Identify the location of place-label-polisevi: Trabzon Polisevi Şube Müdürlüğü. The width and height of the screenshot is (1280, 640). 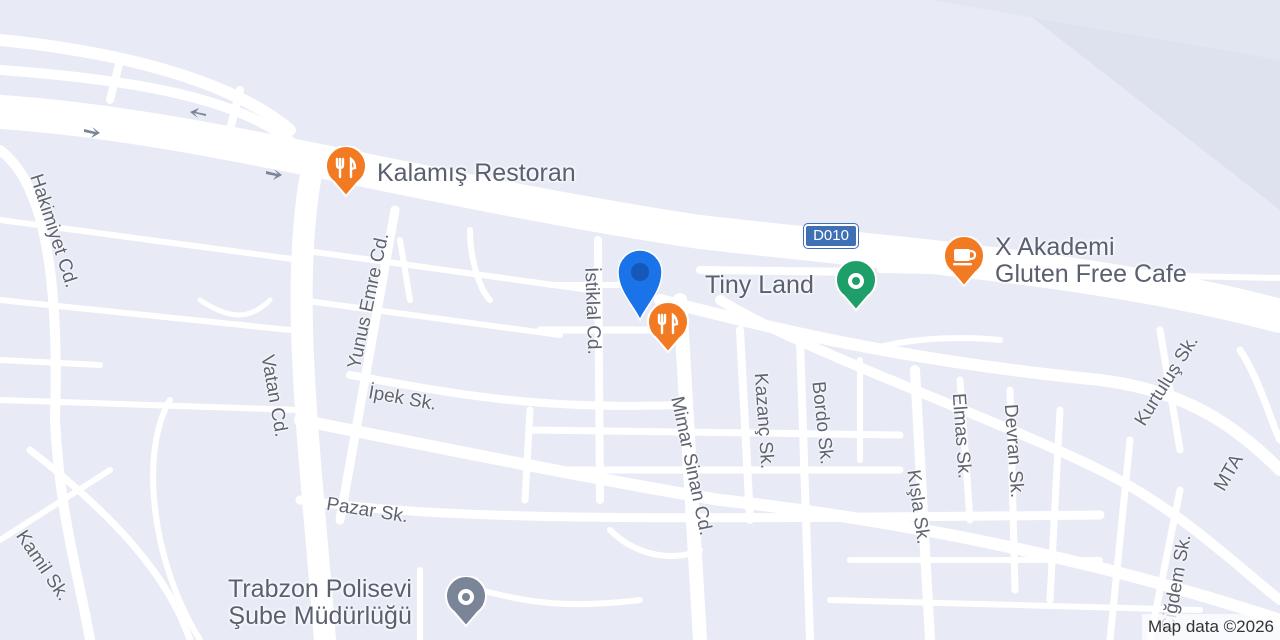
(320, 603).